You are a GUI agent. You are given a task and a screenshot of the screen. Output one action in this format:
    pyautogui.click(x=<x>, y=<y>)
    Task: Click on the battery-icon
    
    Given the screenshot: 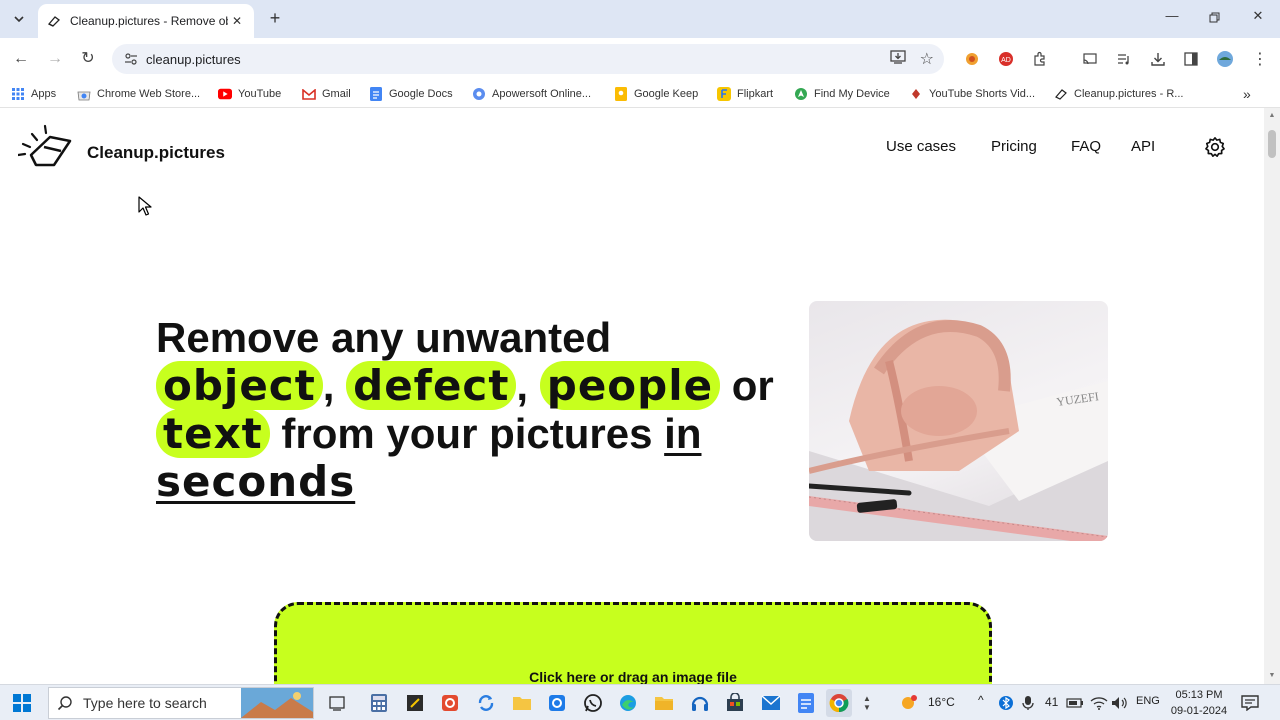 What is the action you would take?
    pyautogui.click(x=1075, y=703)
    